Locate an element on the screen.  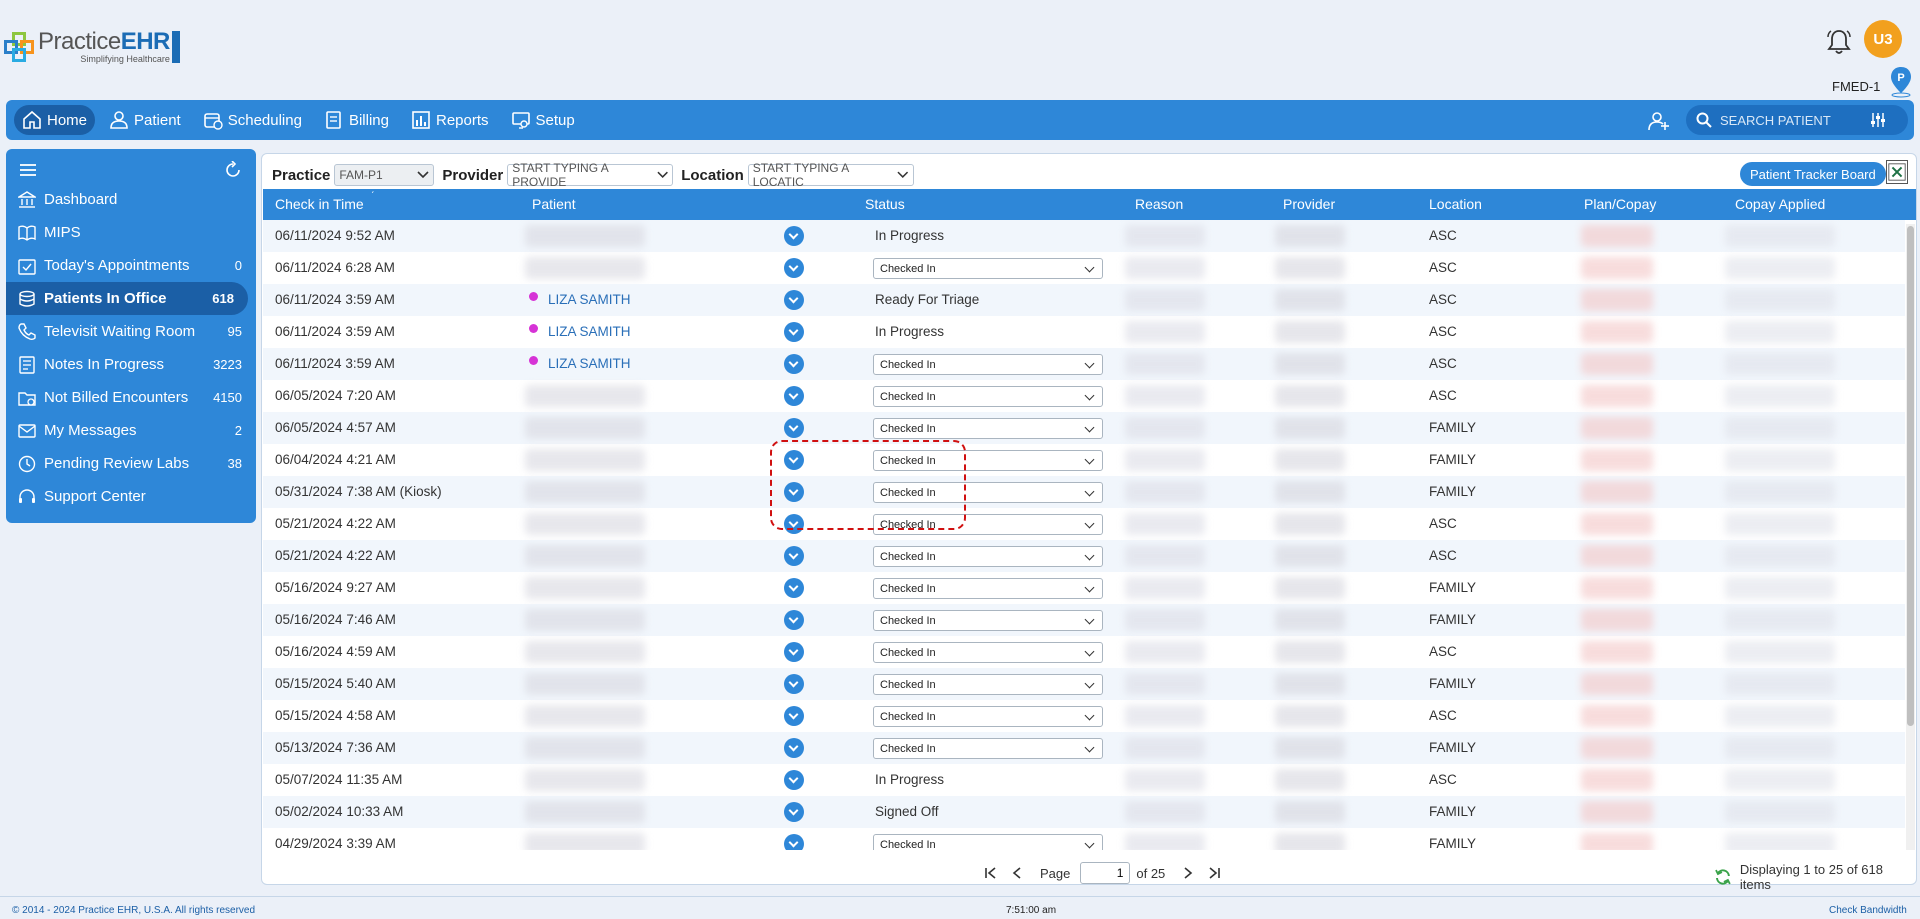
nav-billing: Billing is located at coordinates (356, 120).